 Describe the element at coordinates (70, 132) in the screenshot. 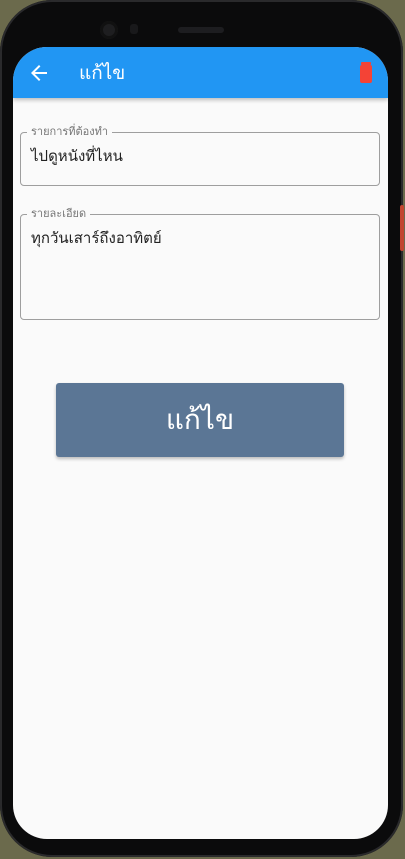

I see `task-field-label: รายการที่ต้องทำ` at that location.